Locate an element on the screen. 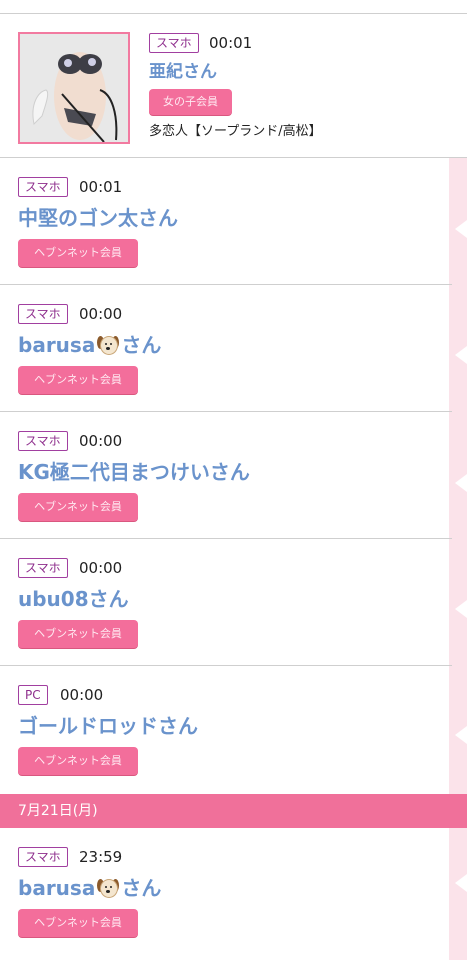 This screenshot has width=467, height=960. profile-photo-image is located at coordinates (74, 88).